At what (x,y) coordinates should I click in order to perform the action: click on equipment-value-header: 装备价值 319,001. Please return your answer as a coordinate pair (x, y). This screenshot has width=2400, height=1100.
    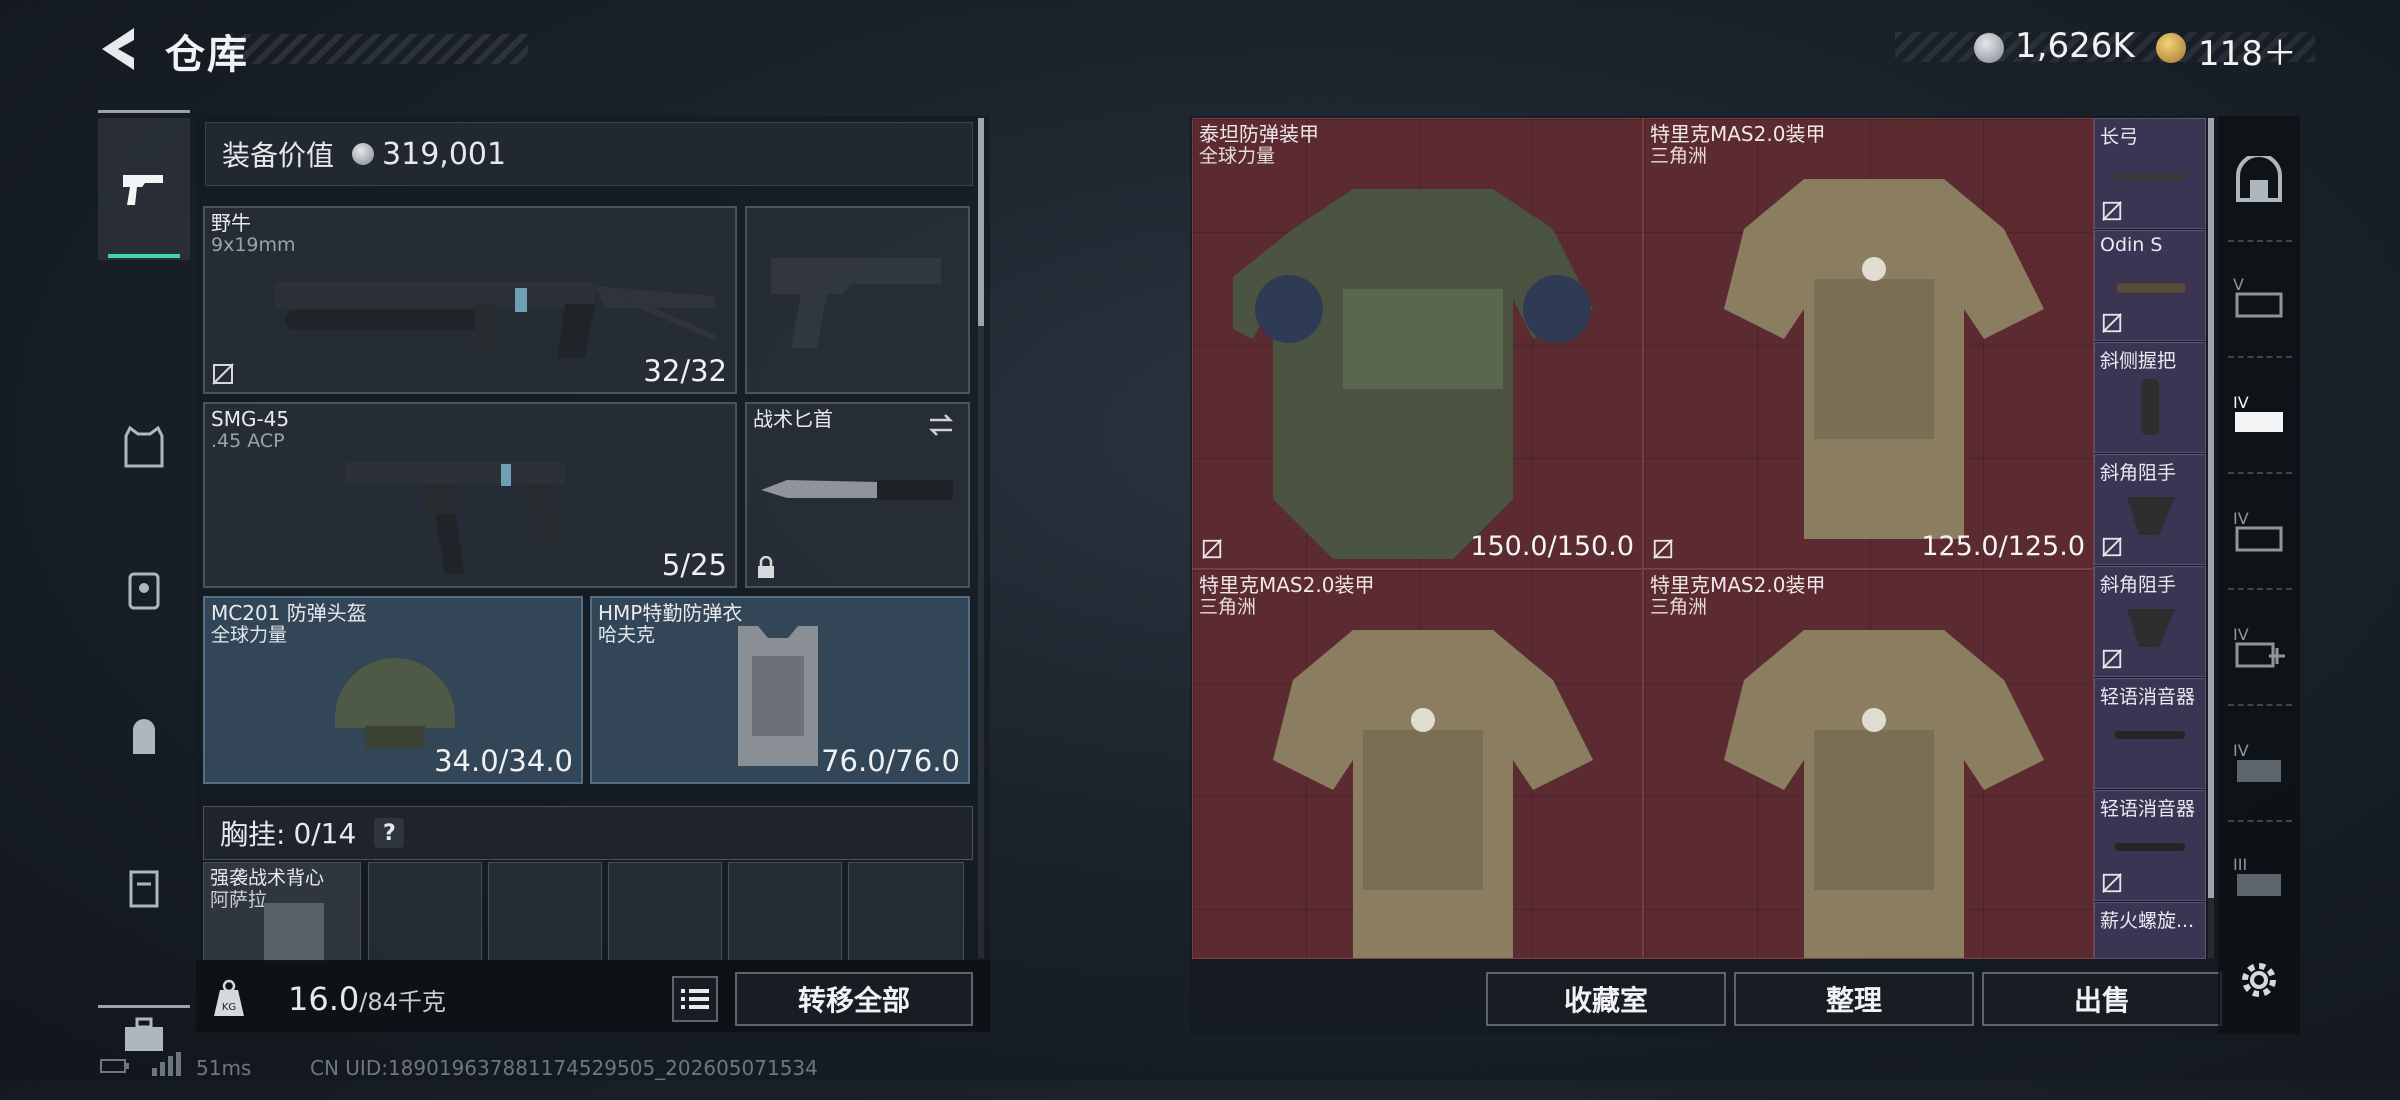
    Looking at the image, I should click on (589, 154).